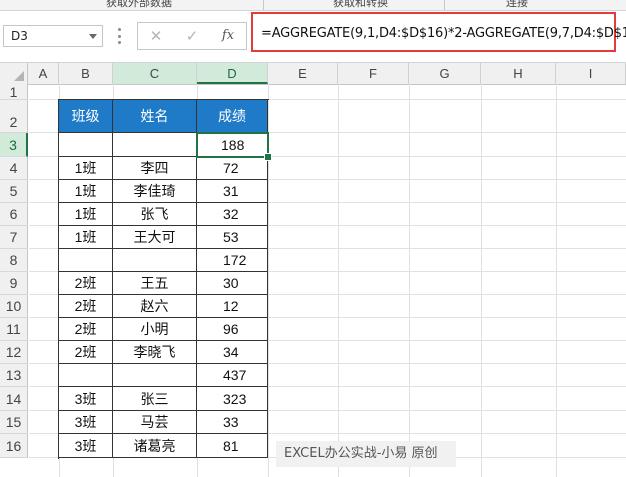 The image size is (626, 477). I want to click on column-header-c: C, so click(155, 73).